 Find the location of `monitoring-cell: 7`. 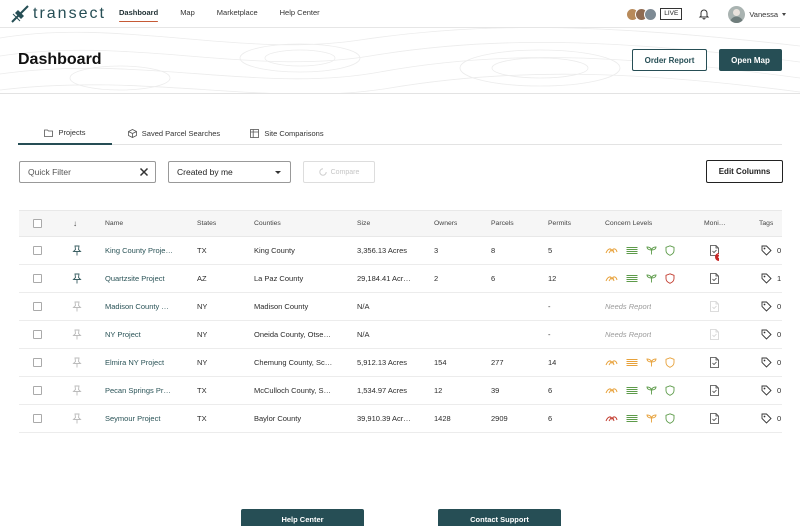

monitoring-cell: 7 is located at coordinates (714, 250).